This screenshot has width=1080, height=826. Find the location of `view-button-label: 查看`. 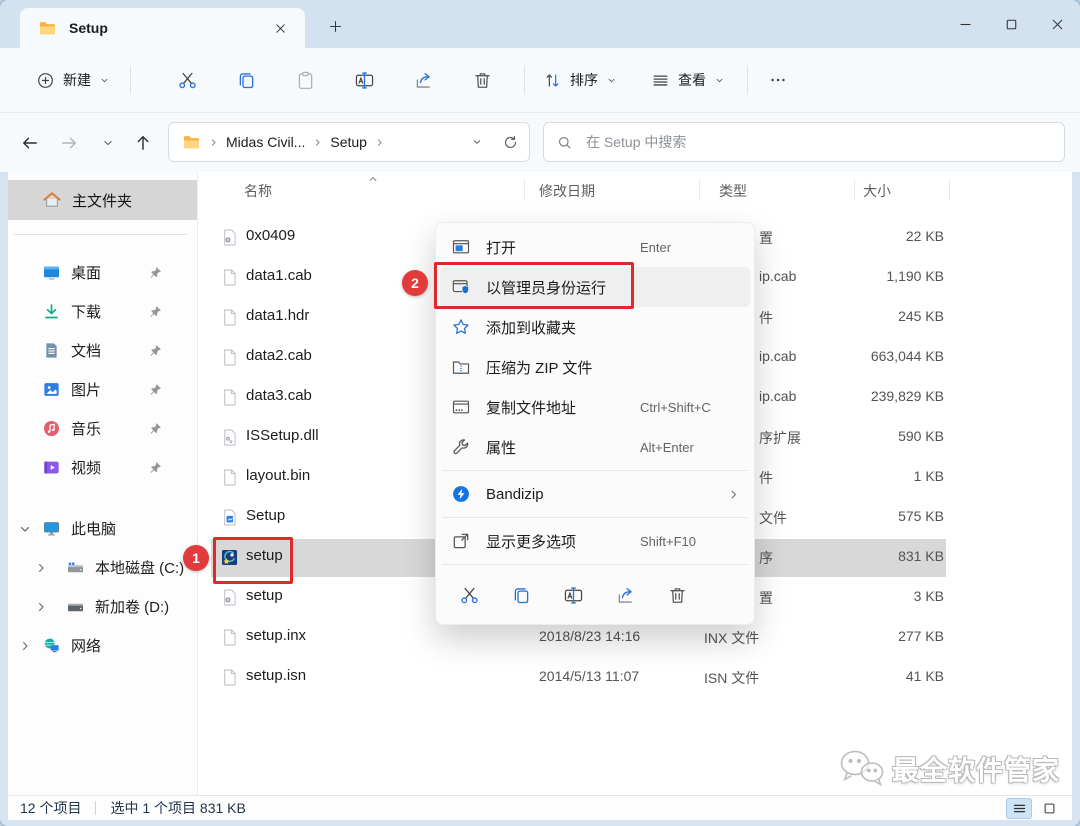

view-button-label: 查看 is located at coordinates (692, 80).